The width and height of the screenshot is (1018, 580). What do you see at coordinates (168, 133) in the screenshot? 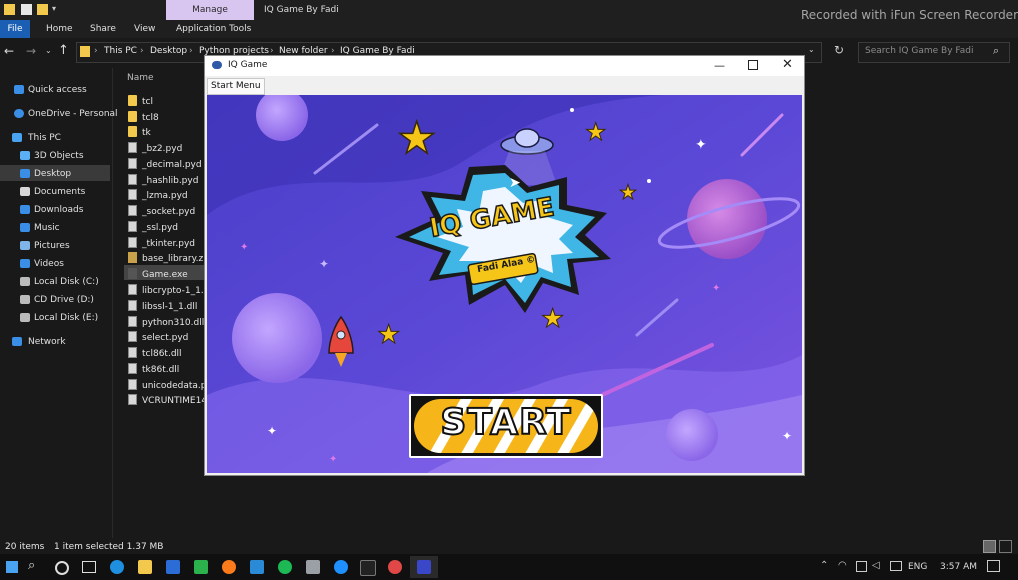
I see `list-item: tk` at bounding box center [168, 133].